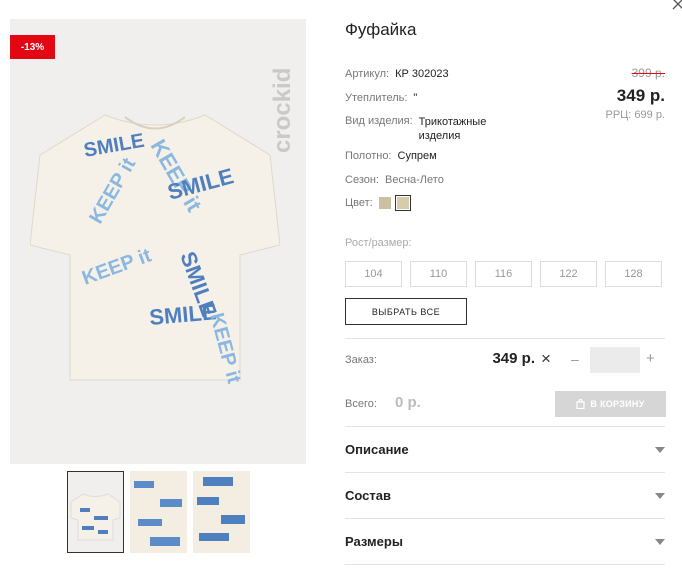  I want to click on fabric-row: Полотно: Супрем, so click(391, 156).